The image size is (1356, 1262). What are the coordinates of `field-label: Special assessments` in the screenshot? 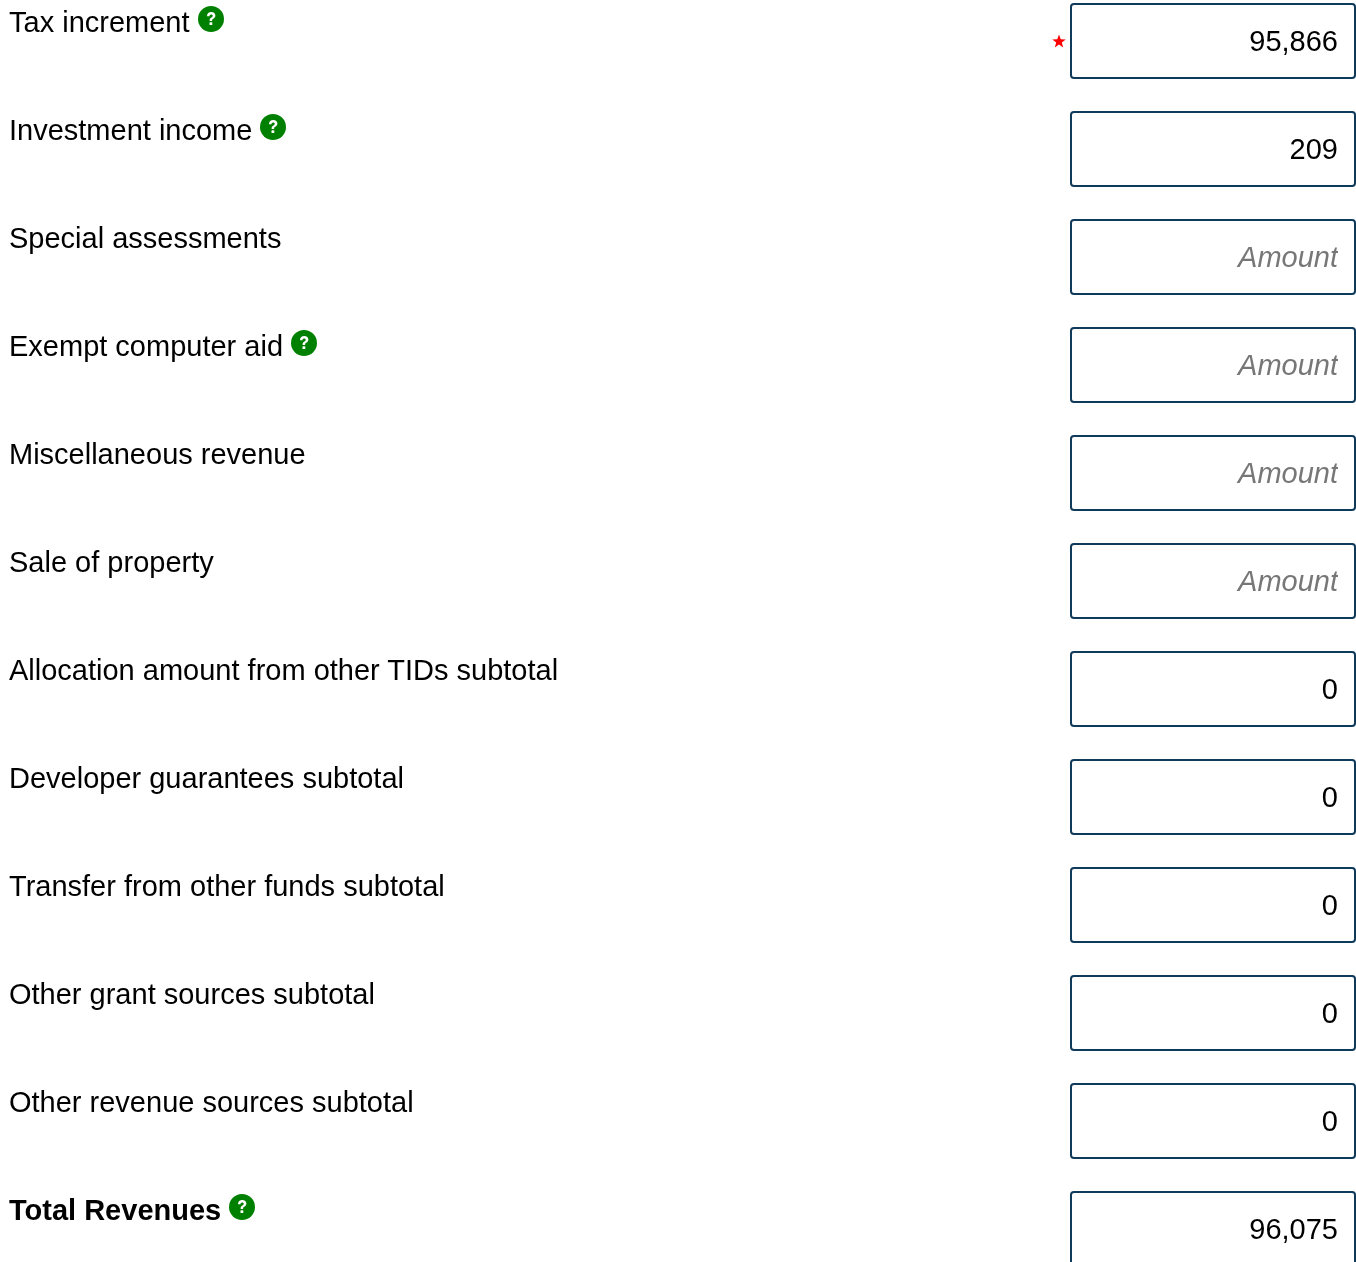 It's located at (145, 238).